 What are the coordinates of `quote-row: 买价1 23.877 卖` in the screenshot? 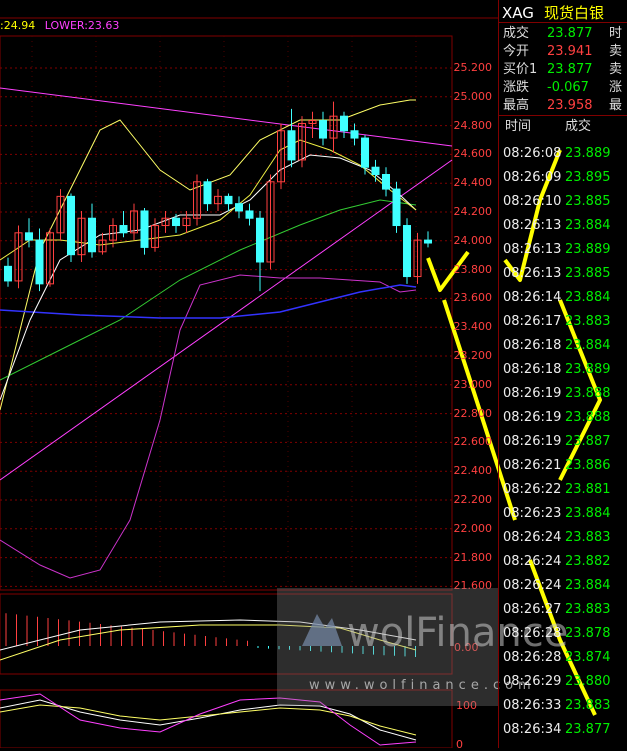 It's located at (562, 69).